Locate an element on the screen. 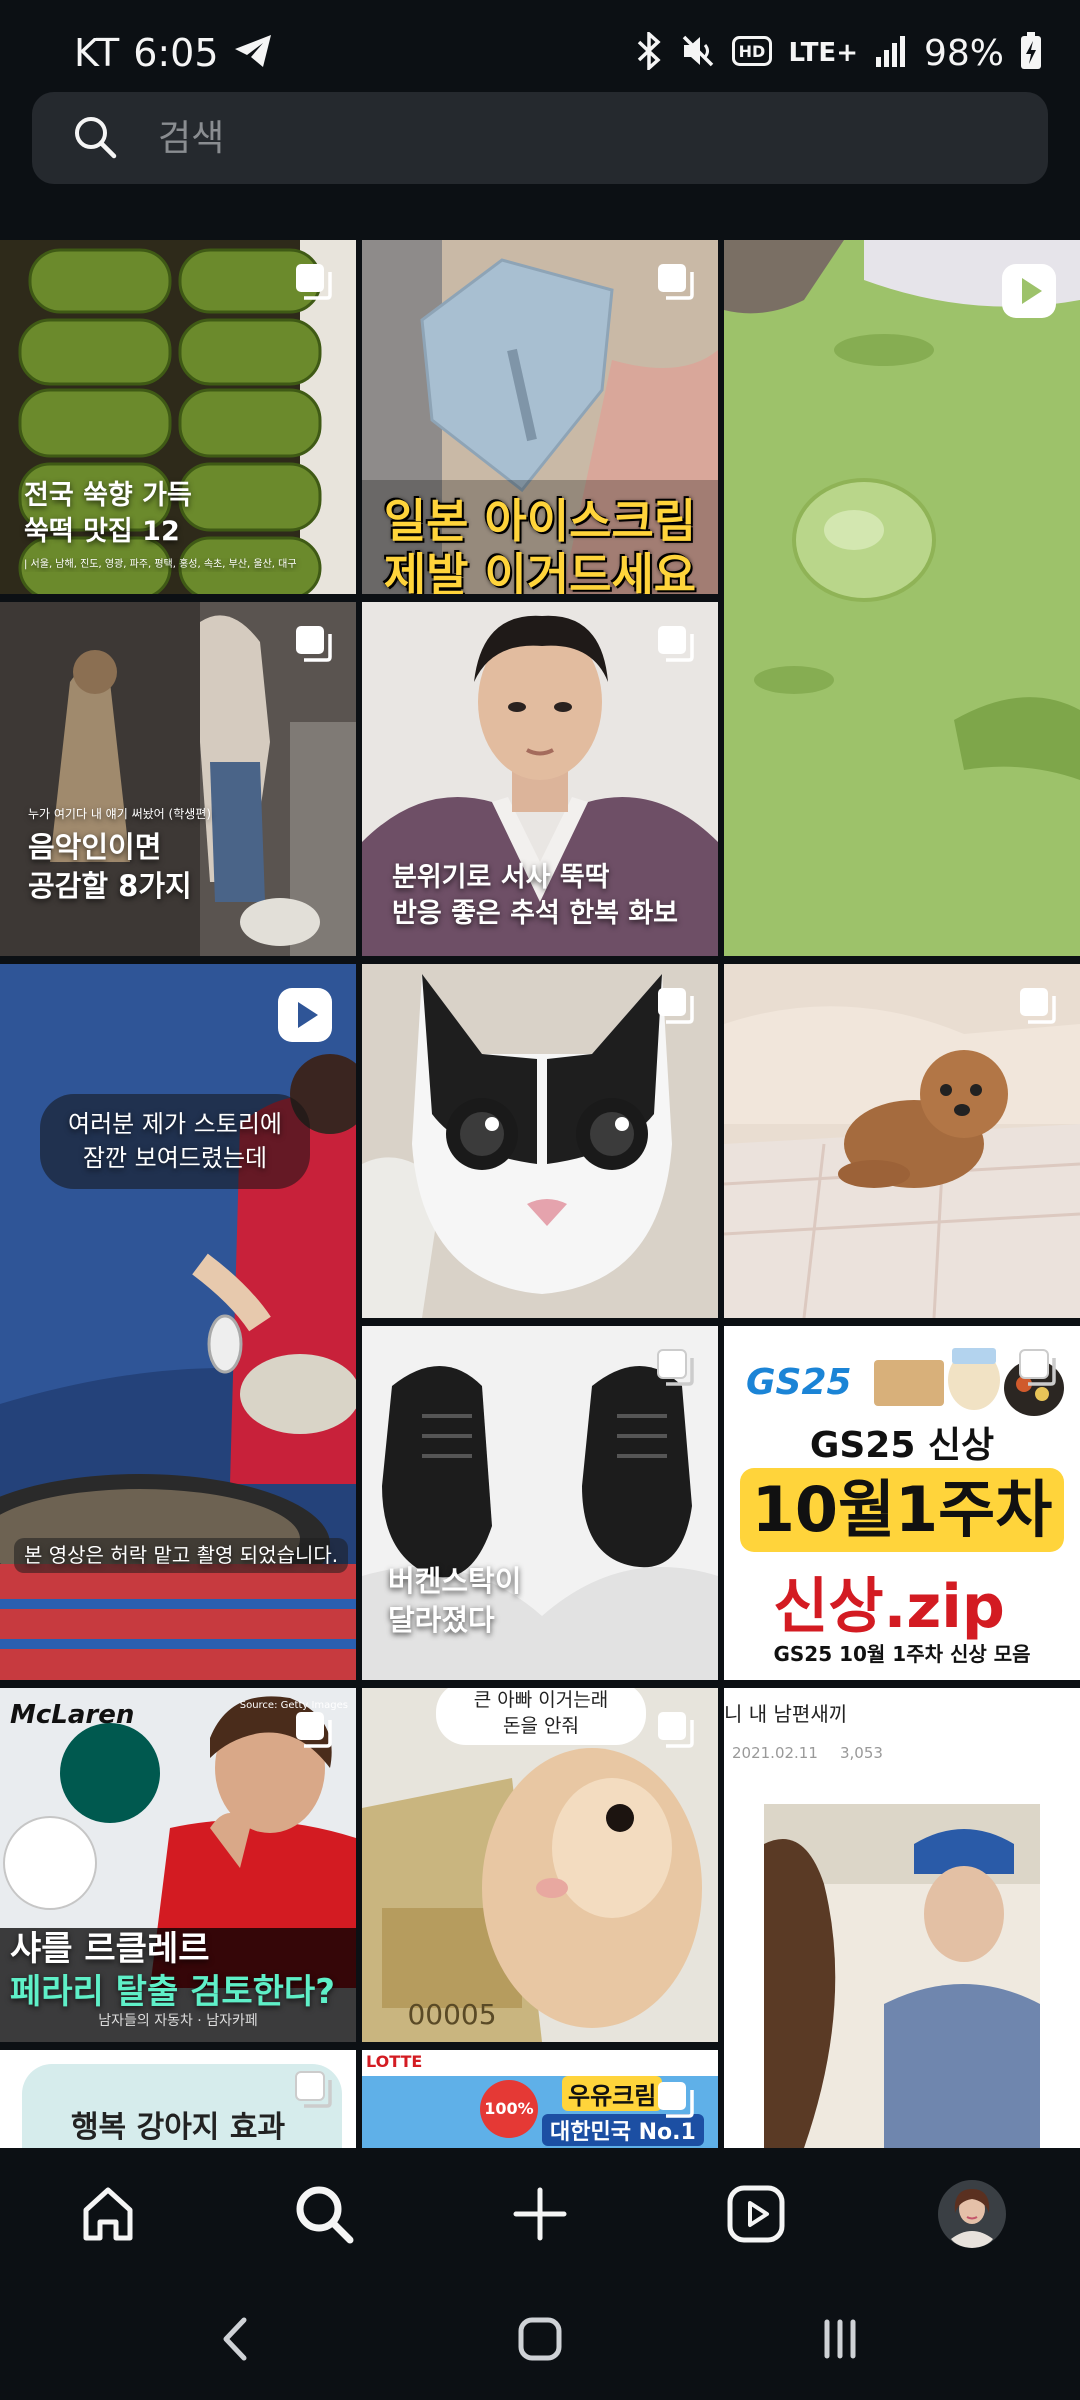  nav-home is located at coordinates (108, 2214).